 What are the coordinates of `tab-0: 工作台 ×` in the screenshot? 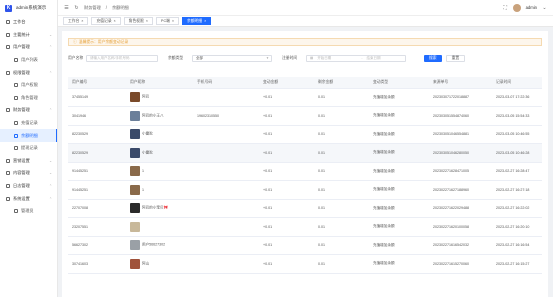 It's located at (76, 21).